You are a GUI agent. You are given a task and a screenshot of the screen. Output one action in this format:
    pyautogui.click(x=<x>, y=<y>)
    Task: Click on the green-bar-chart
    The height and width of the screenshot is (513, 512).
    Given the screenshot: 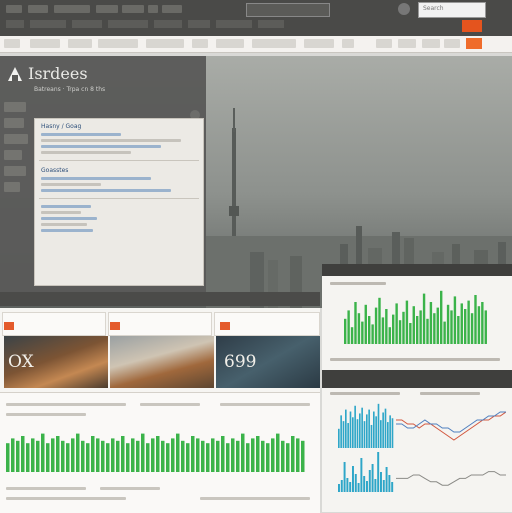 What is the action you would take?
    pyautogui.click(x=415, y=317)
    